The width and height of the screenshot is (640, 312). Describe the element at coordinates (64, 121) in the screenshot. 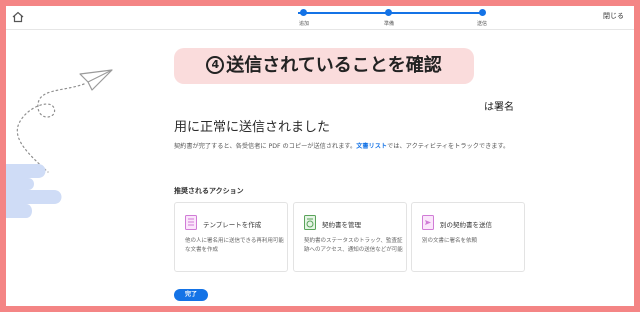

I see `paper-plane-illustration` at that location.